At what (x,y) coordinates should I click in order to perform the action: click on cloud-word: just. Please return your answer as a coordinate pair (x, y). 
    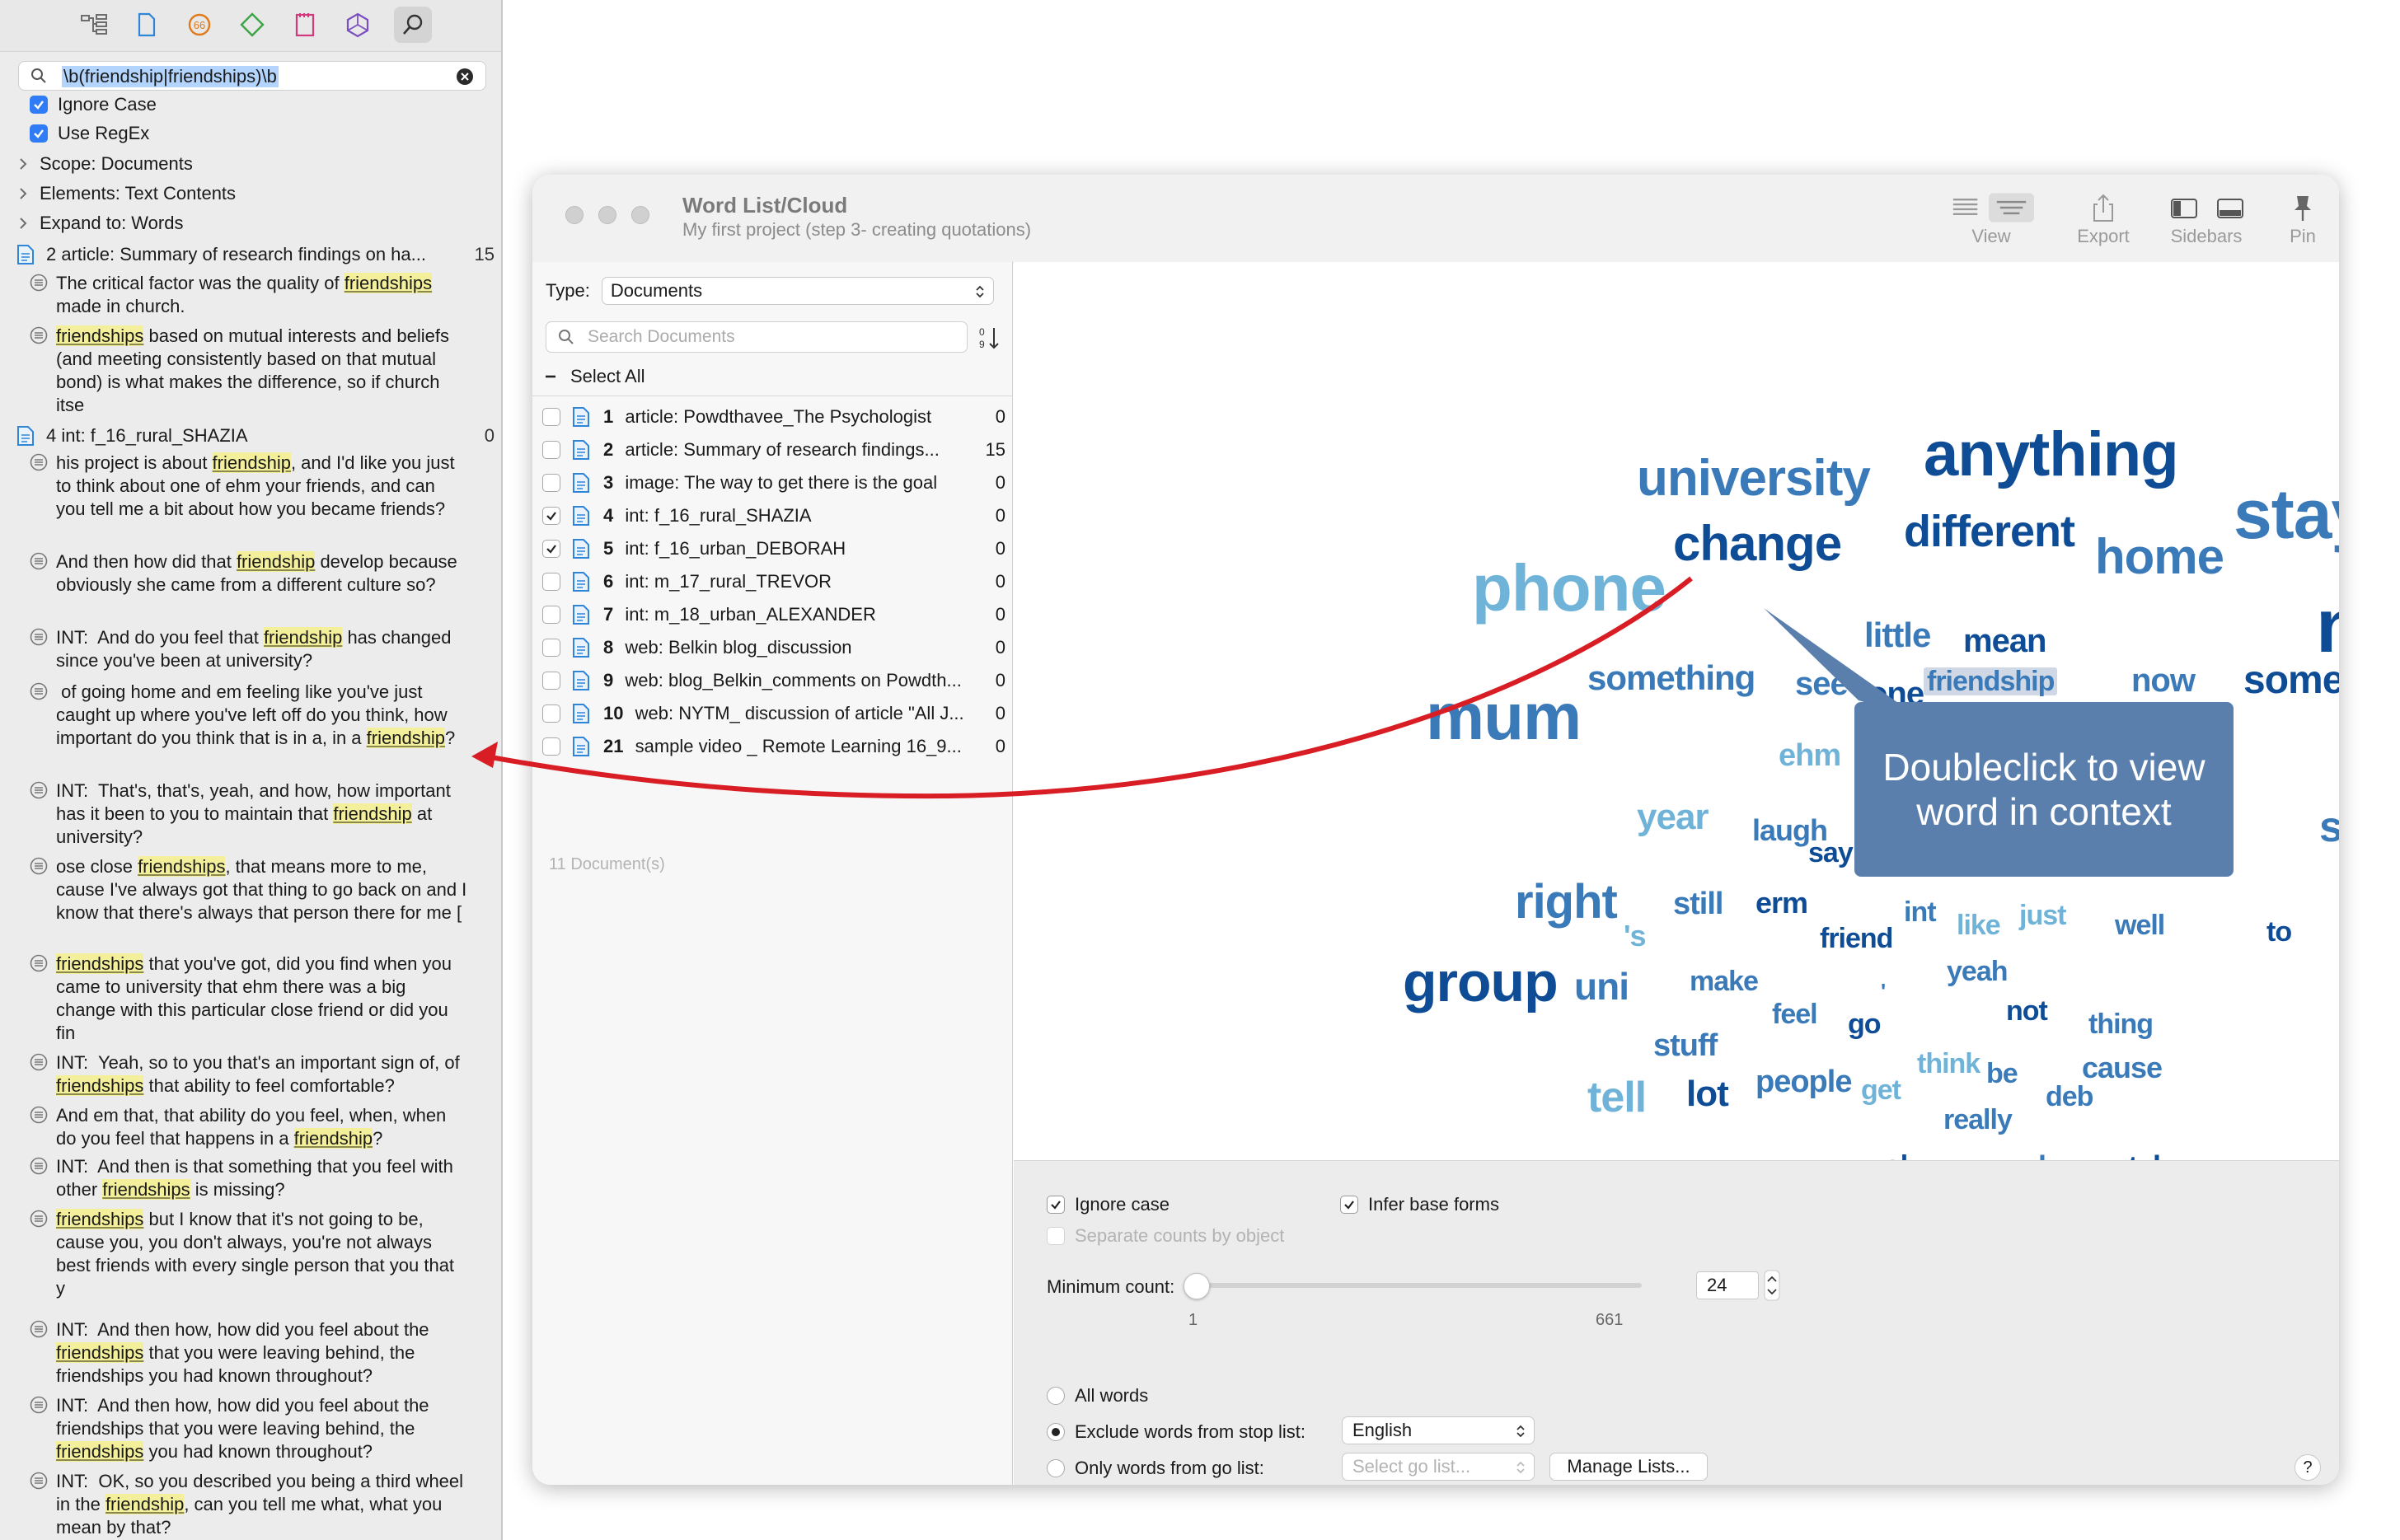
    Looking at the image, I should click on (2042, 915).